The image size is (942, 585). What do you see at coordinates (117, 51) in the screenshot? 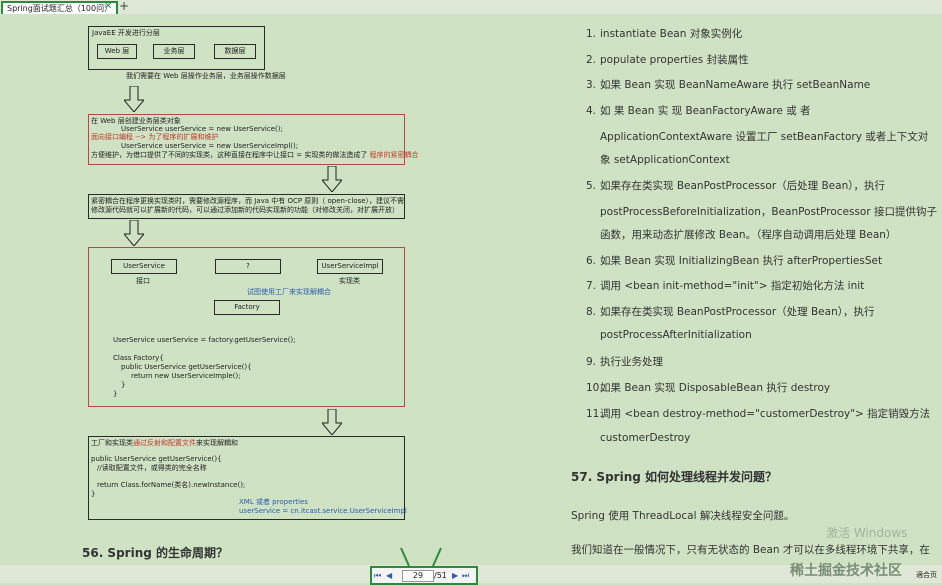
I see `web-layer-box: Web 层` at bounding box center [117, 51].